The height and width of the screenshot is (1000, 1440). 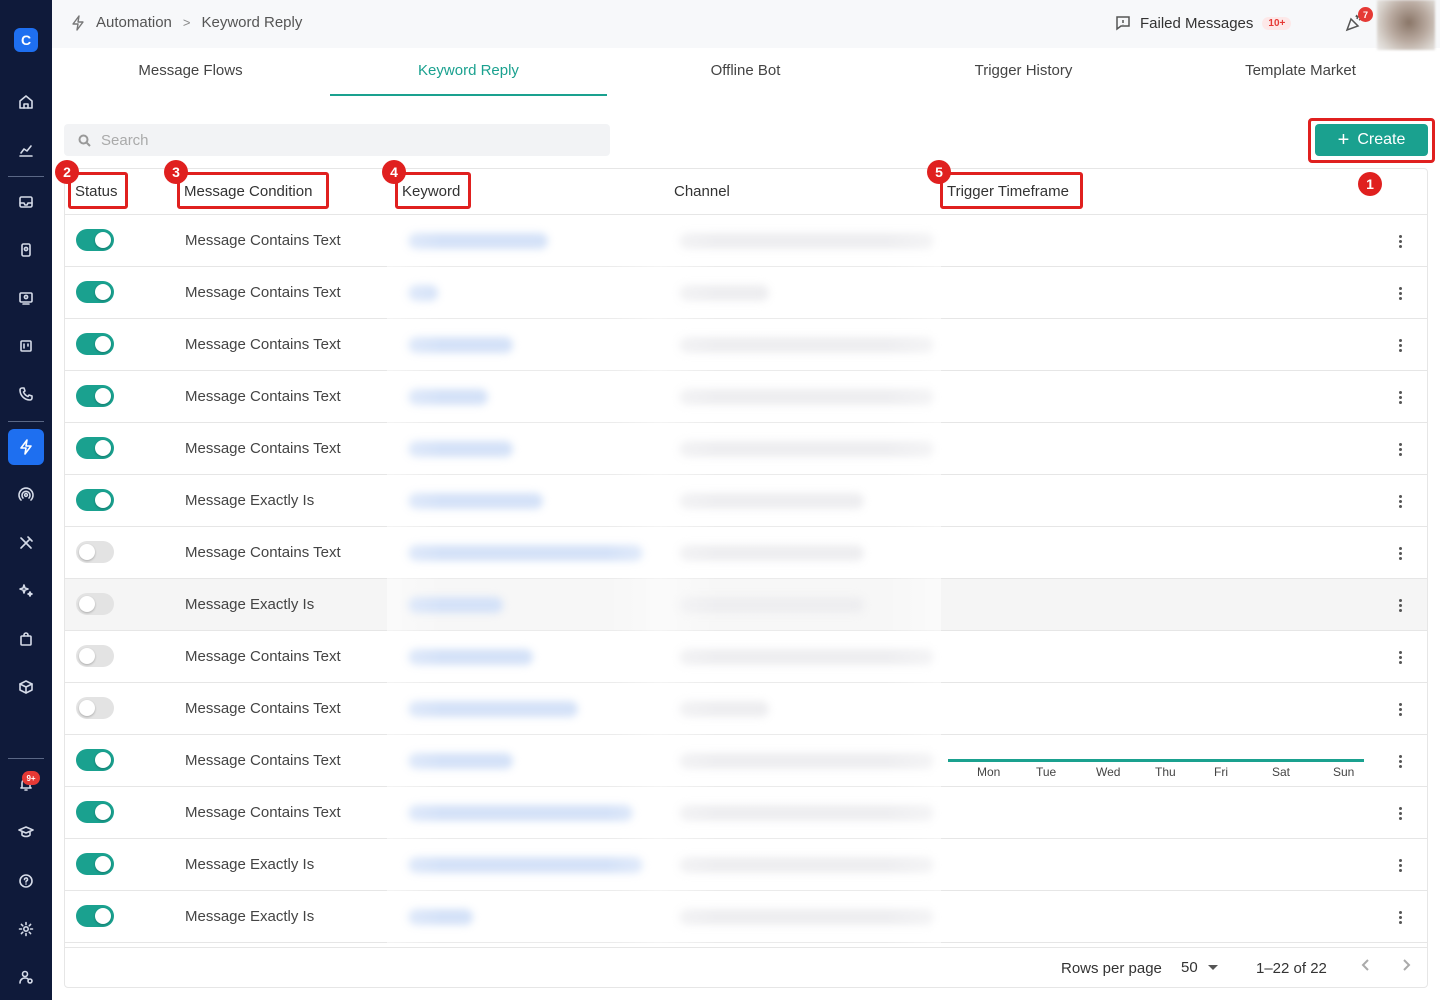 What do you see at coordinates (134, 22) in the screenshot?
I see `breadcrumb-root: Automation` at bounding box center [134, 22].